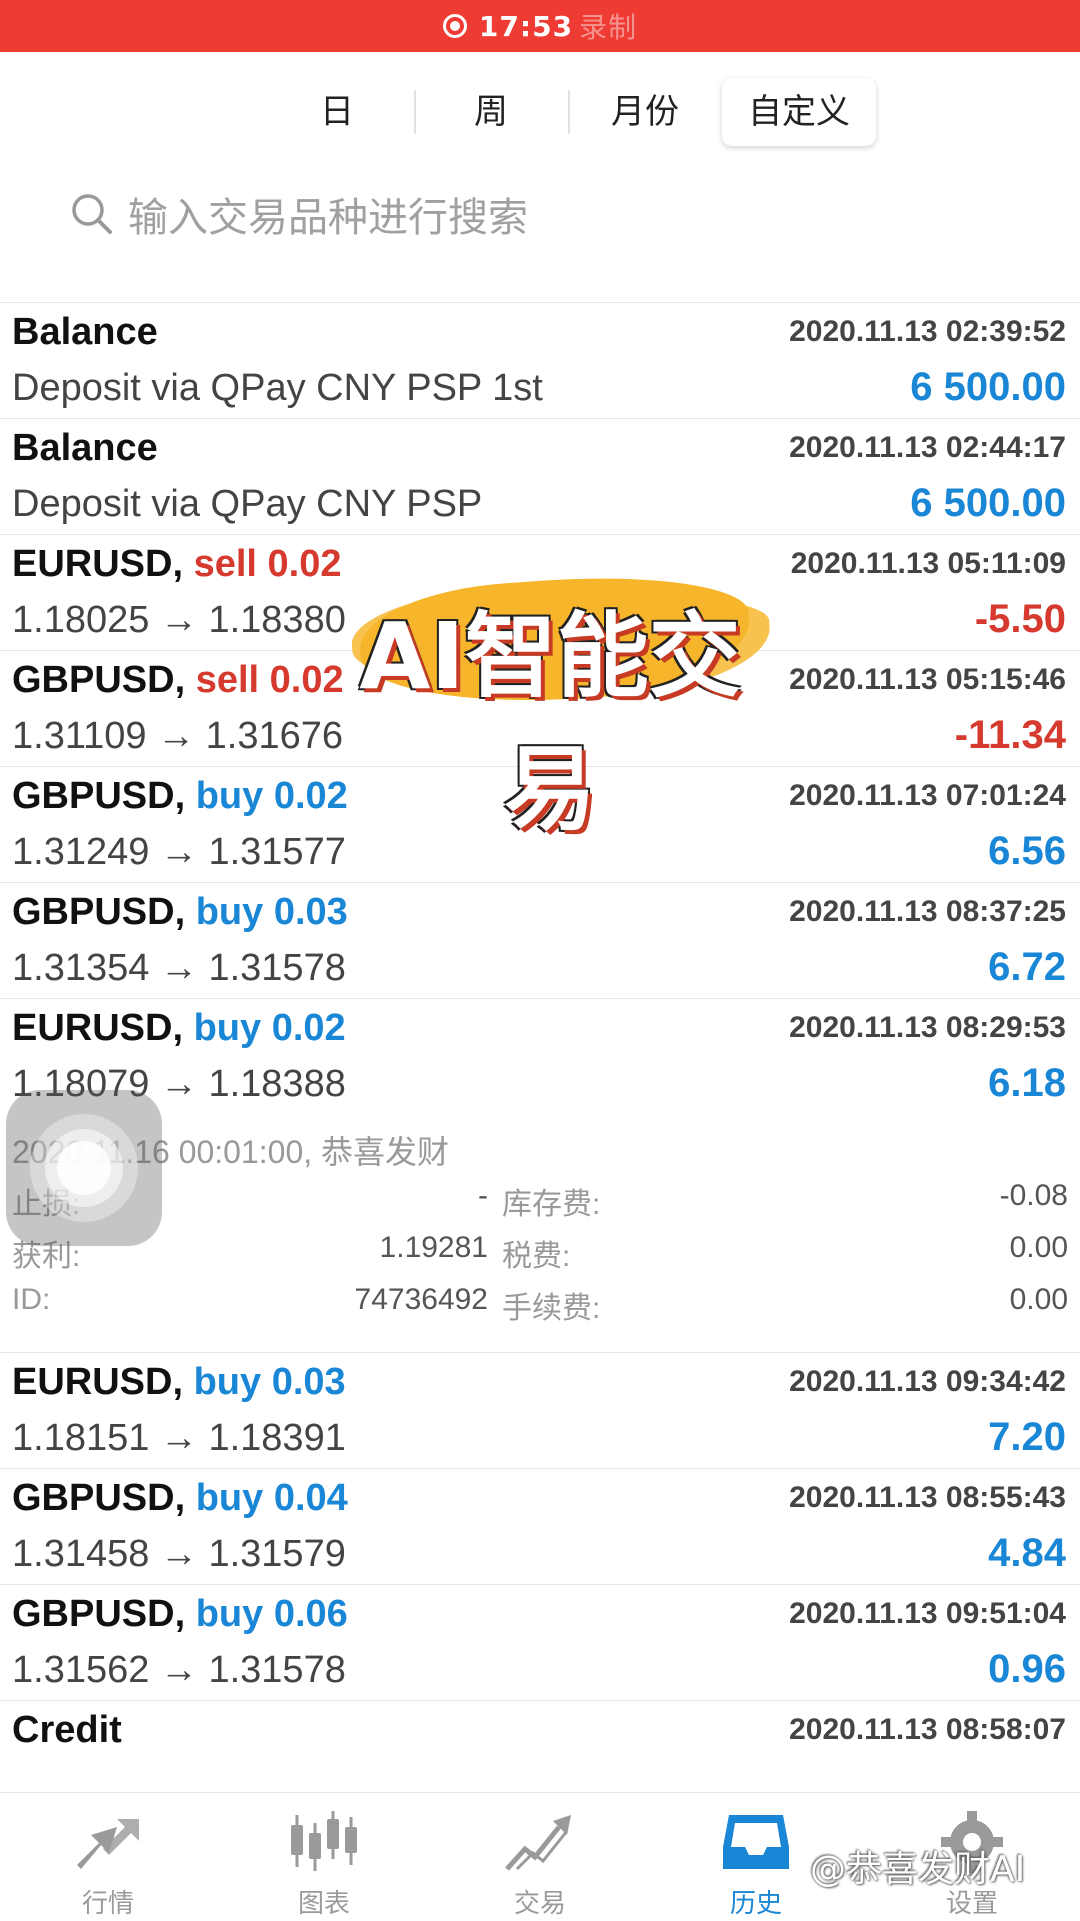 The image size is (1080, 1921). I want to click on row-time: 2020.11.13 08:29:53, so click(927, 1027).